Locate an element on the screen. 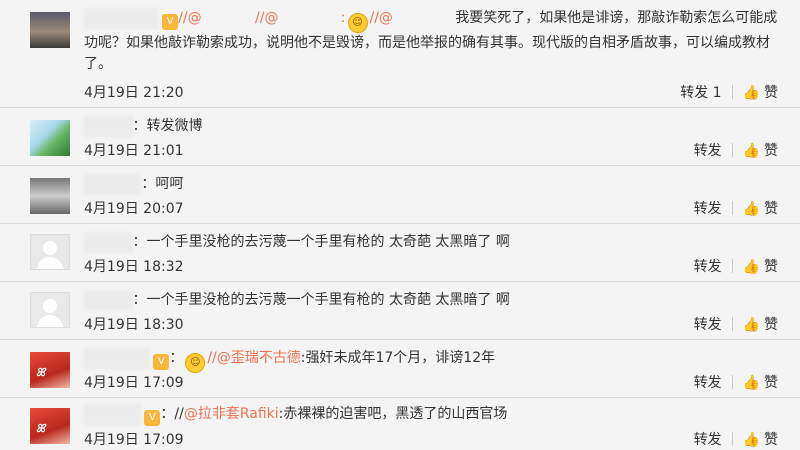 This screenshot has width=800, height=450. comment-text: ：转发微博 is located at coordinates (167, 126).